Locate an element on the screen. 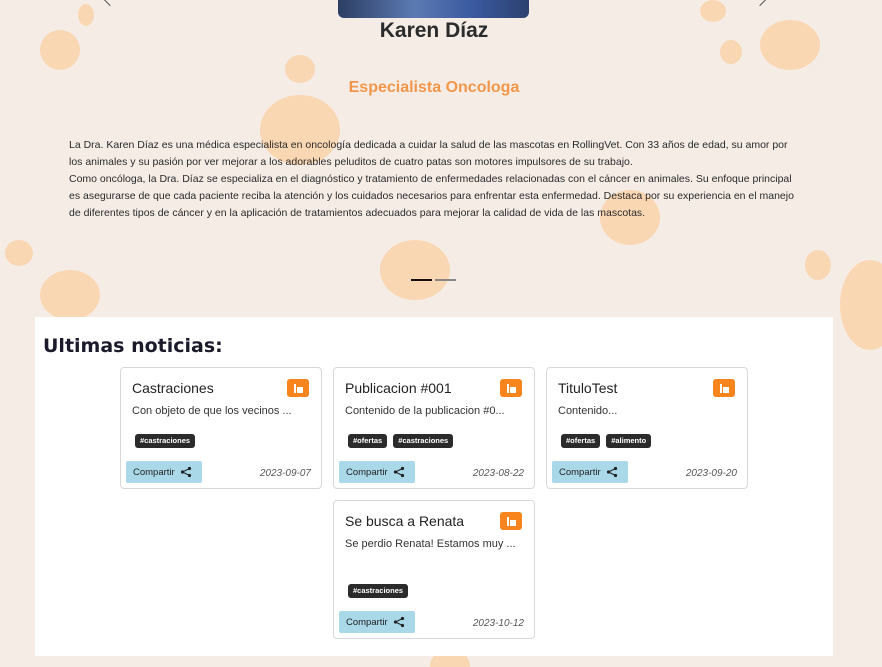  carousel-prev-button is located at coordinates (110, 4).